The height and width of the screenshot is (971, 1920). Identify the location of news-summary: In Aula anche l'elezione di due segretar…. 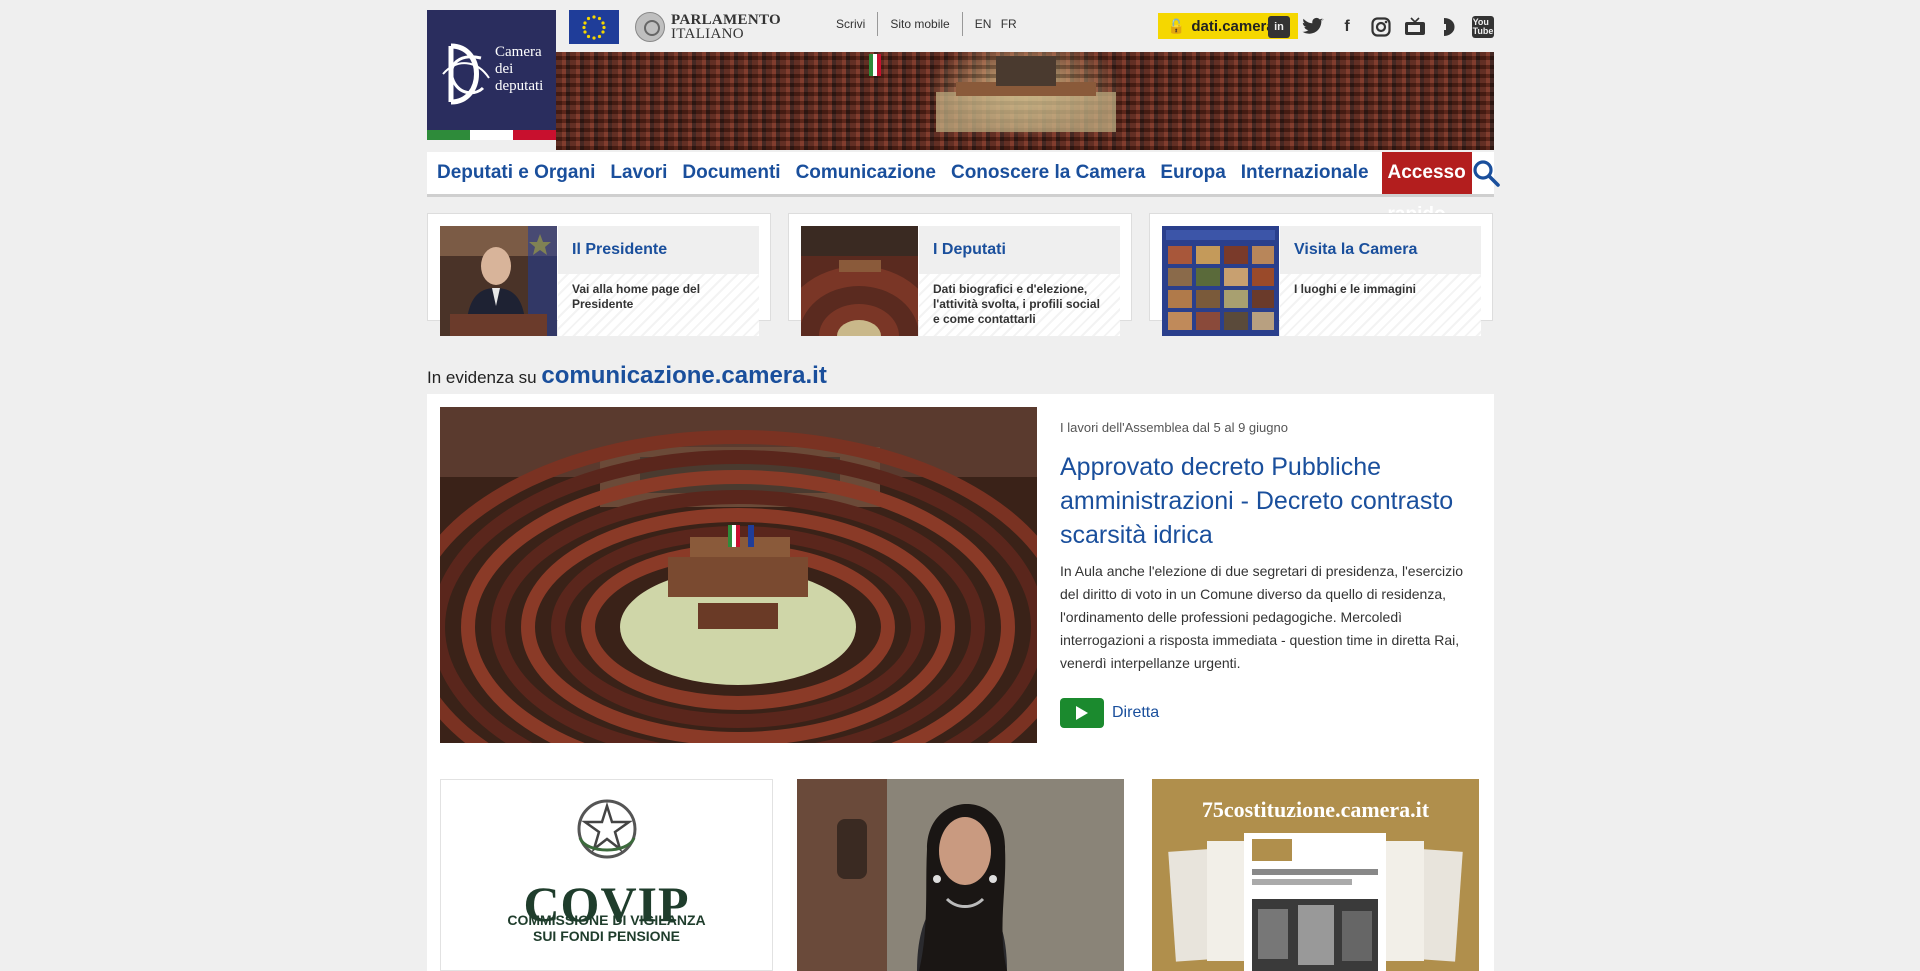
(1262, 617).